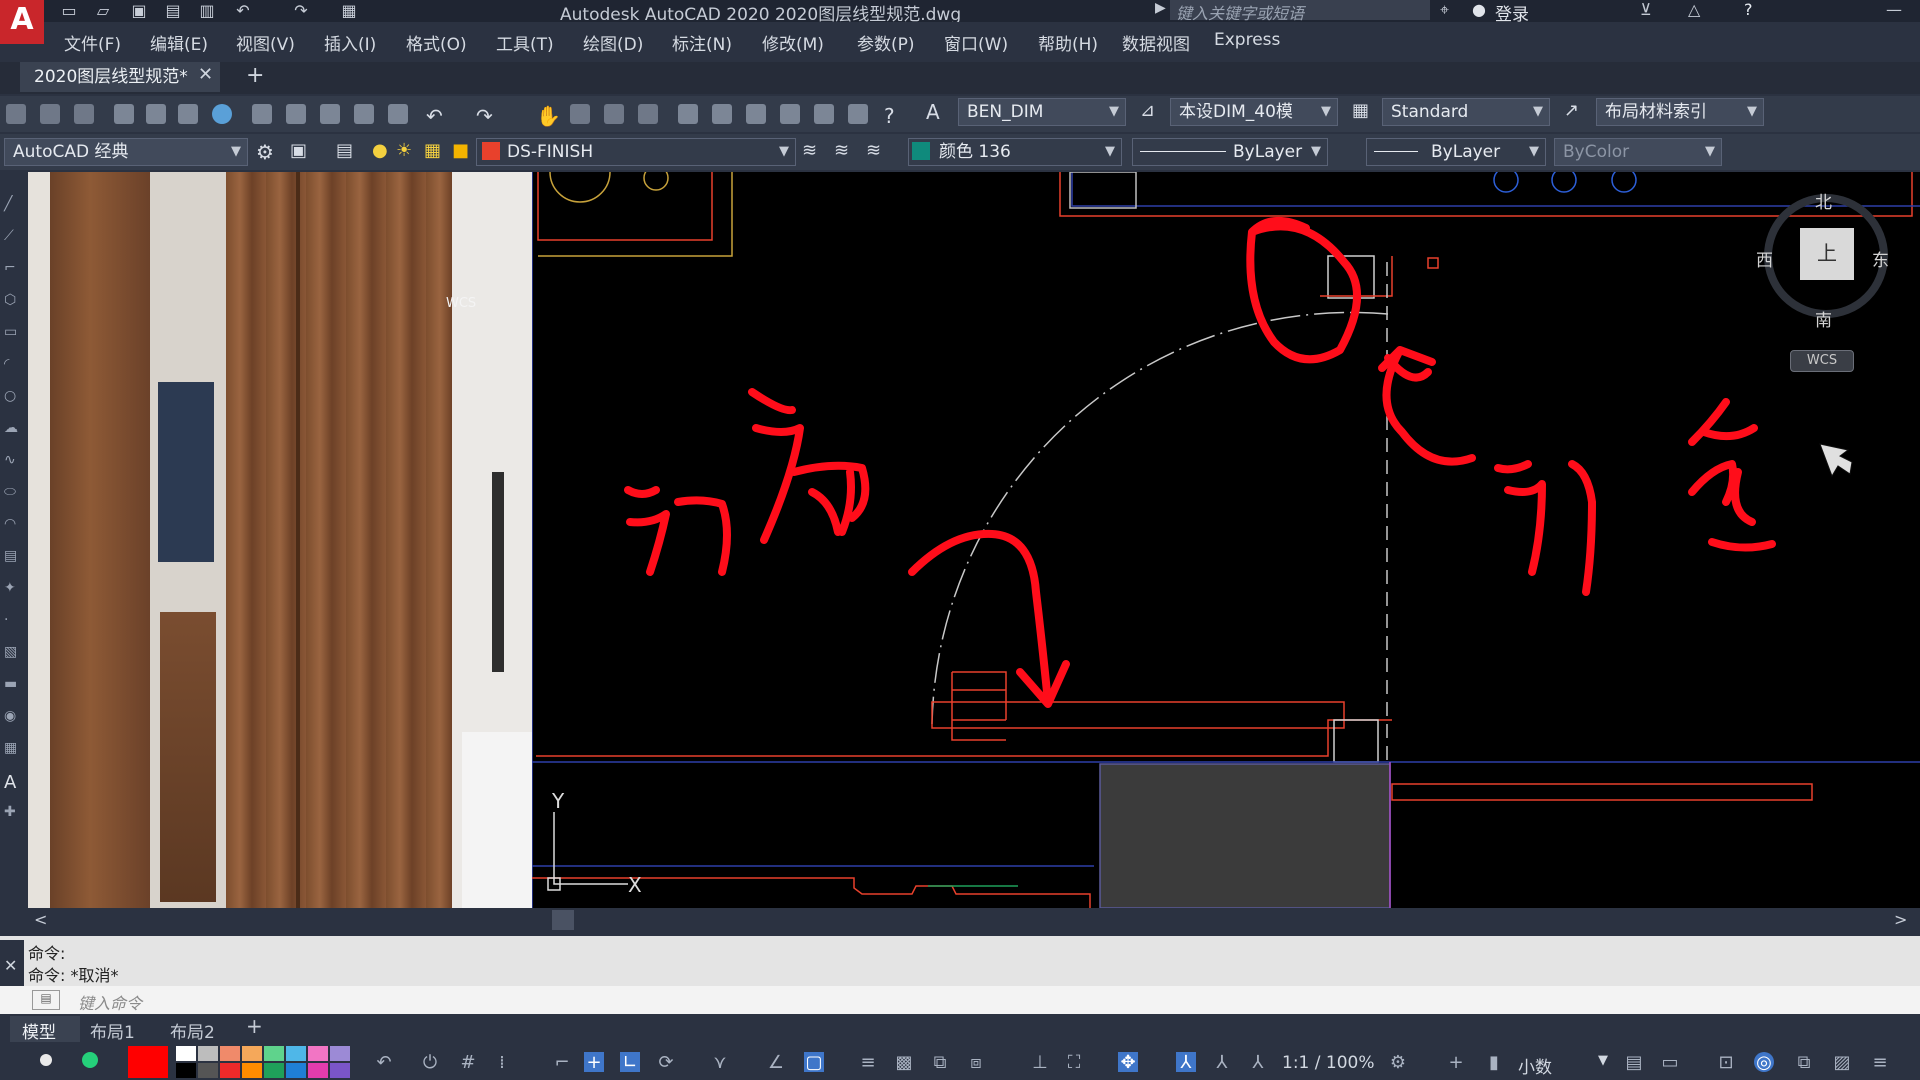 This screenshot has width=1920, height=1080. I want to click on auto-scale-icon: ⅄, so click(1222, 1062).